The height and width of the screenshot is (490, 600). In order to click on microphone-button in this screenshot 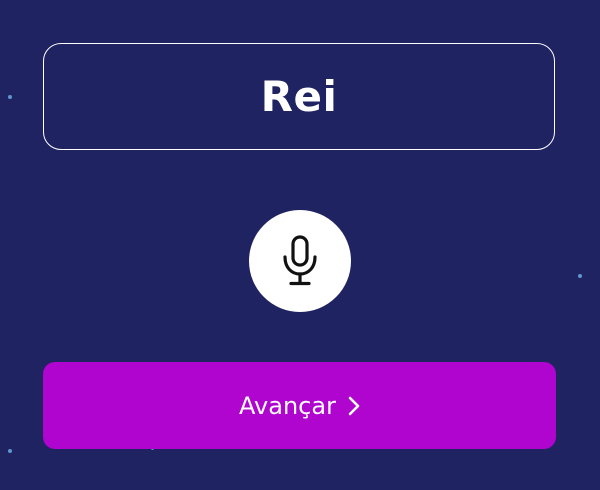, I will do `click(300, 261)`.